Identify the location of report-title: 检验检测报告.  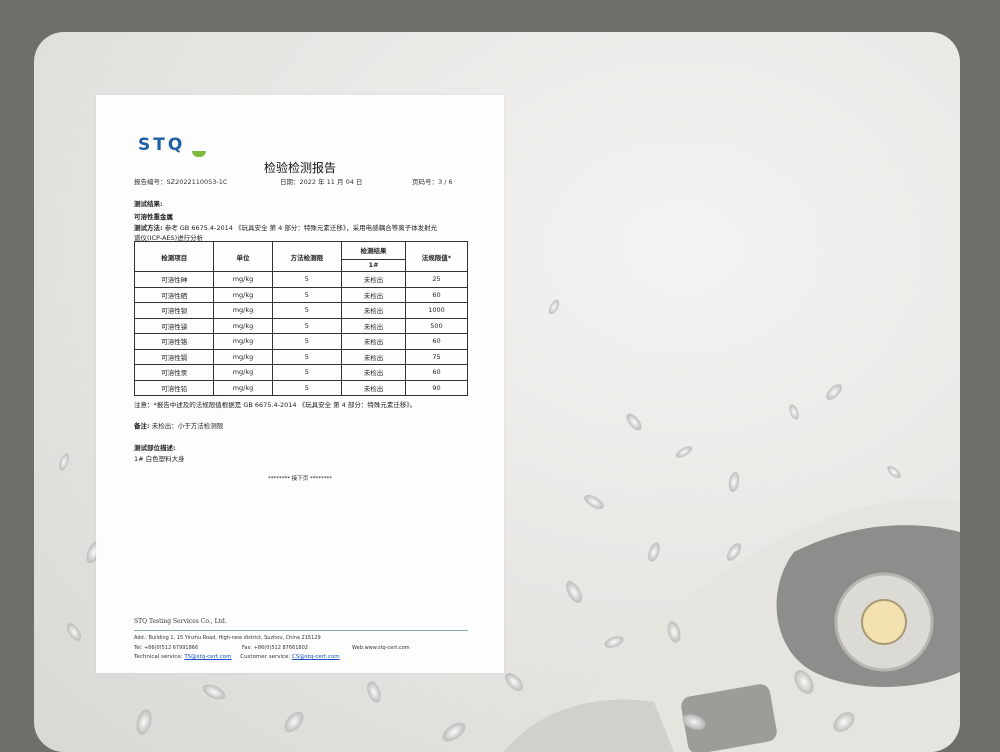
(299, 168).